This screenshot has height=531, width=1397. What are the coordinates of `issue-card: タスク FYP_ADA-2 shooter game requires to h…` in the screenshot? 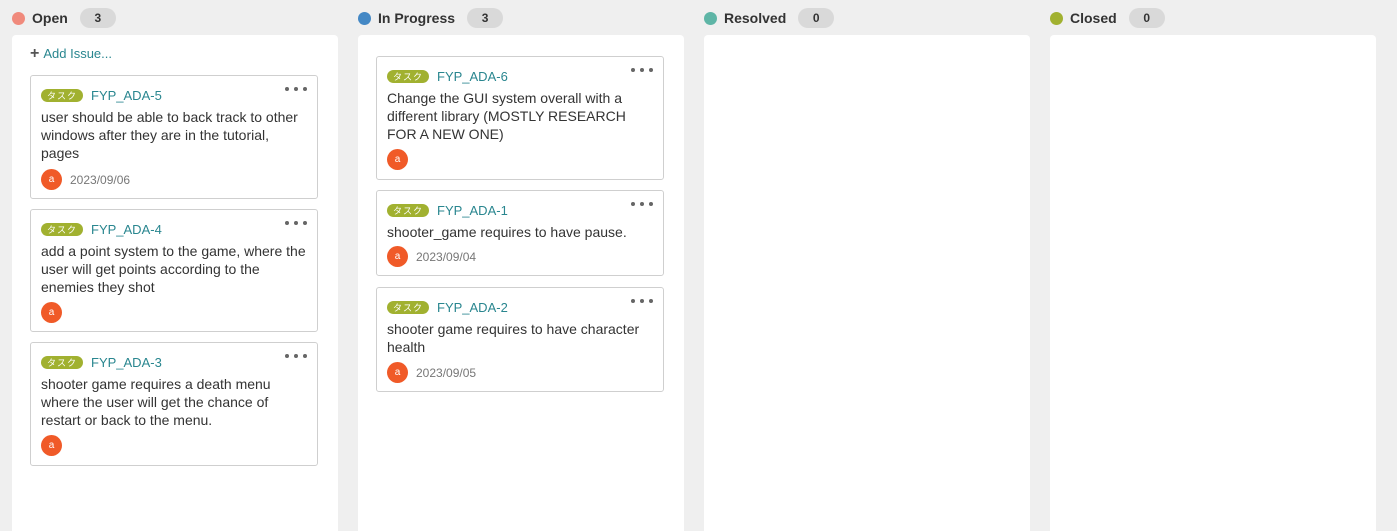 It's located at (520, 339).